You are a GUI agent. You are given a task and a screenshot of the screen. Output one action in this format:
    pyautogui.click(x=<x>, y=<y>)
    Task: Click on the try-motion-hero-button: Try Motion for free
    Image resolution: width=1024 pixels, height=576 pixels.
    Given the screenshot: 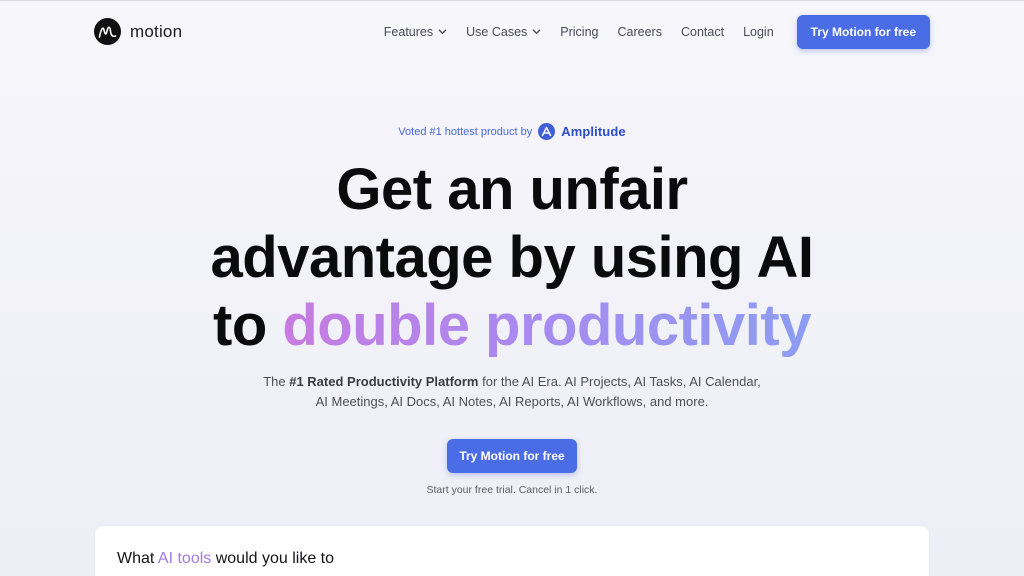 What is the action you would take?
    pyautogui.click(x=512, y=456)
    